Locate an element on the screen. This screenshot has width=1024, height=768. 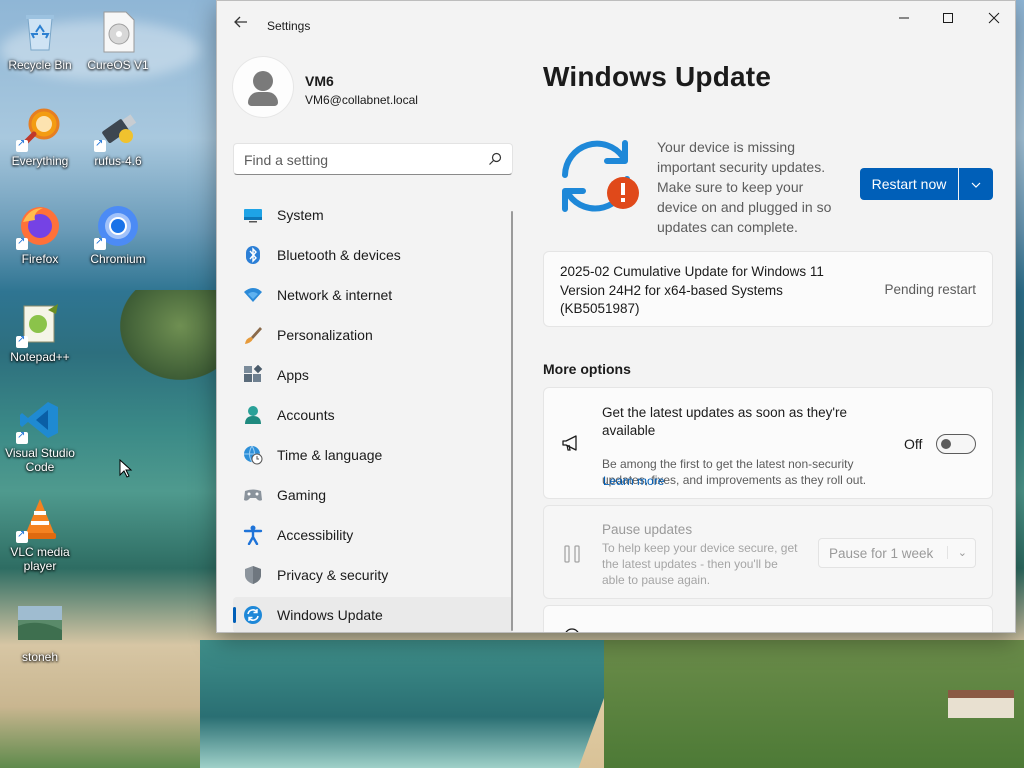
sidebar-item-network: Network & internet is located at coordinates (373, 295).